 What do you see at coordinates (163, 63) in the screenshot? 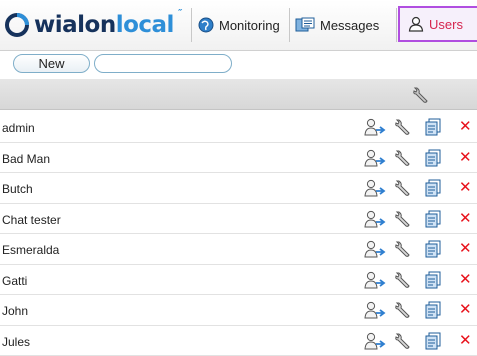
I see `search-input` at bounding box center [163, 63].